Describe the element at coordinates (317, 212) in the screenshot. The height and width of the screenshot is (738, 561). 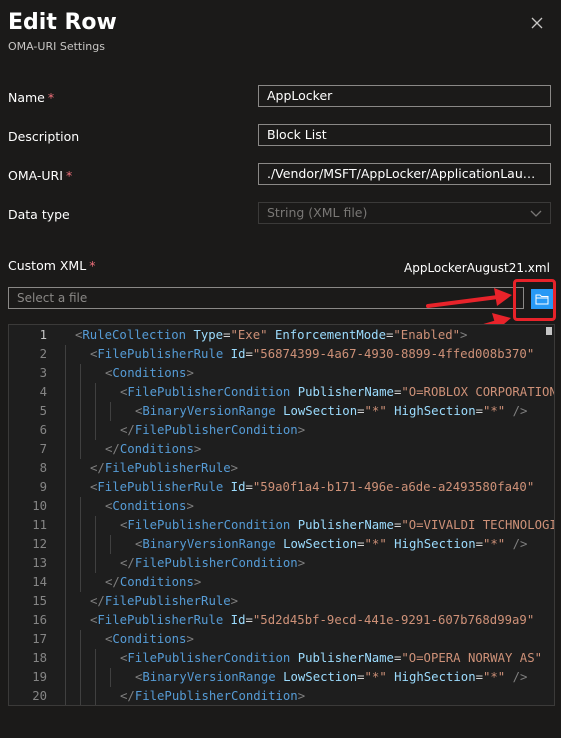
I see `datatype-value: String (XML file)` at that location.